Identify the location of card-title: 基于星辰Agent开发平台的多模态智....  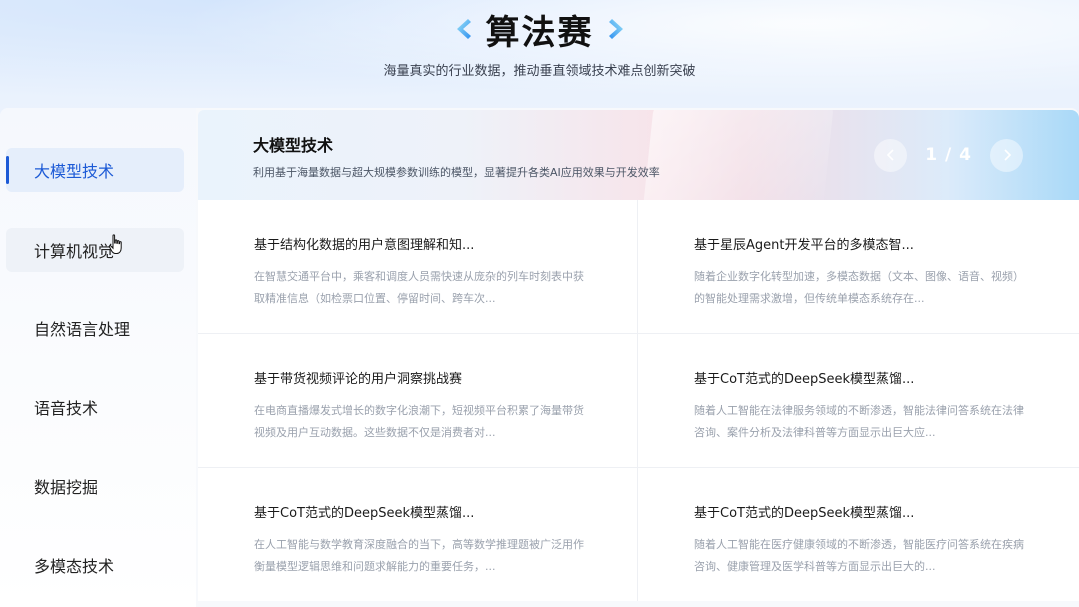
(804, 245).